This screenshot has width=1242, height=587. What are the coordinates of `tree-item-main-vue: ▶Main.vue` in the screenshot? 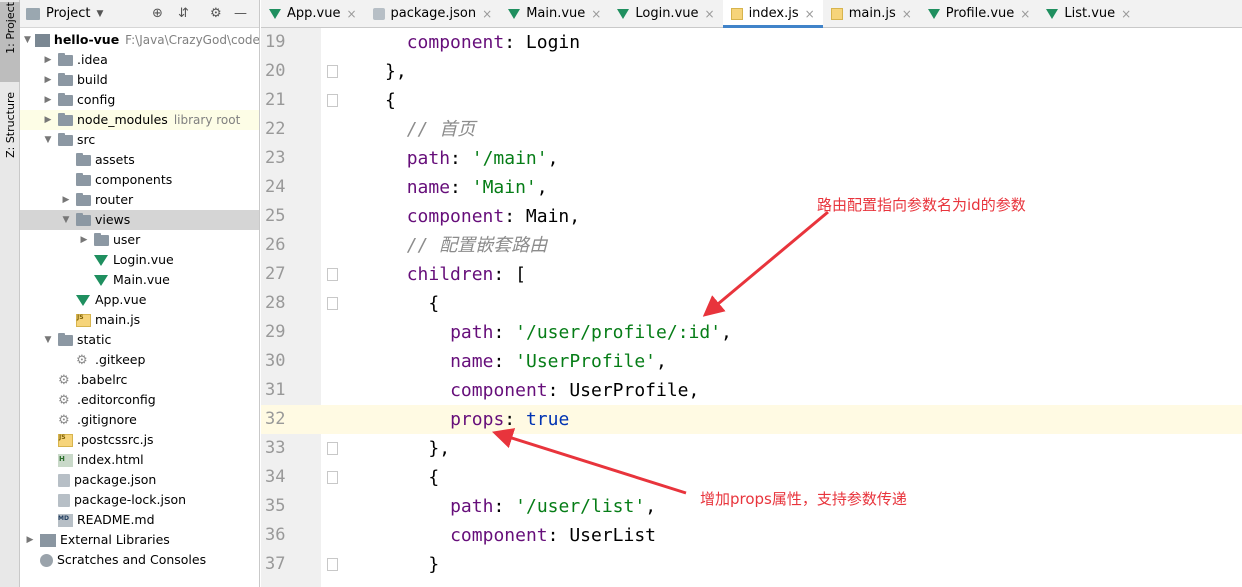 It's located at (139, 280).